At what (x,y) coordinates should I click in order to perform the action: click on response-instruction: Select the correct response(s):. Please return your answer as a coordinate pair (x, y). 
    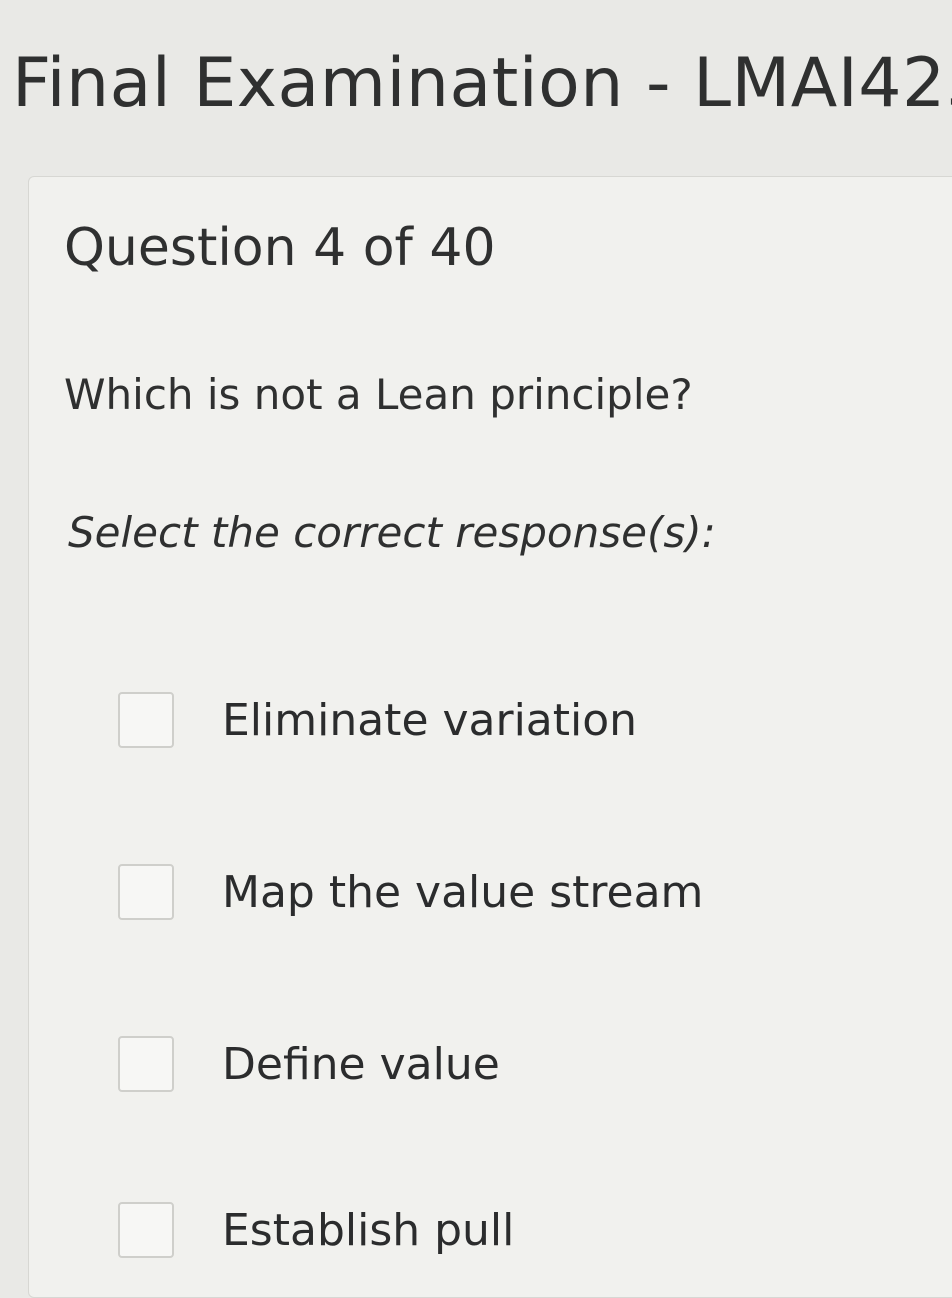
    Looking at the image, I should click on (392, 532).